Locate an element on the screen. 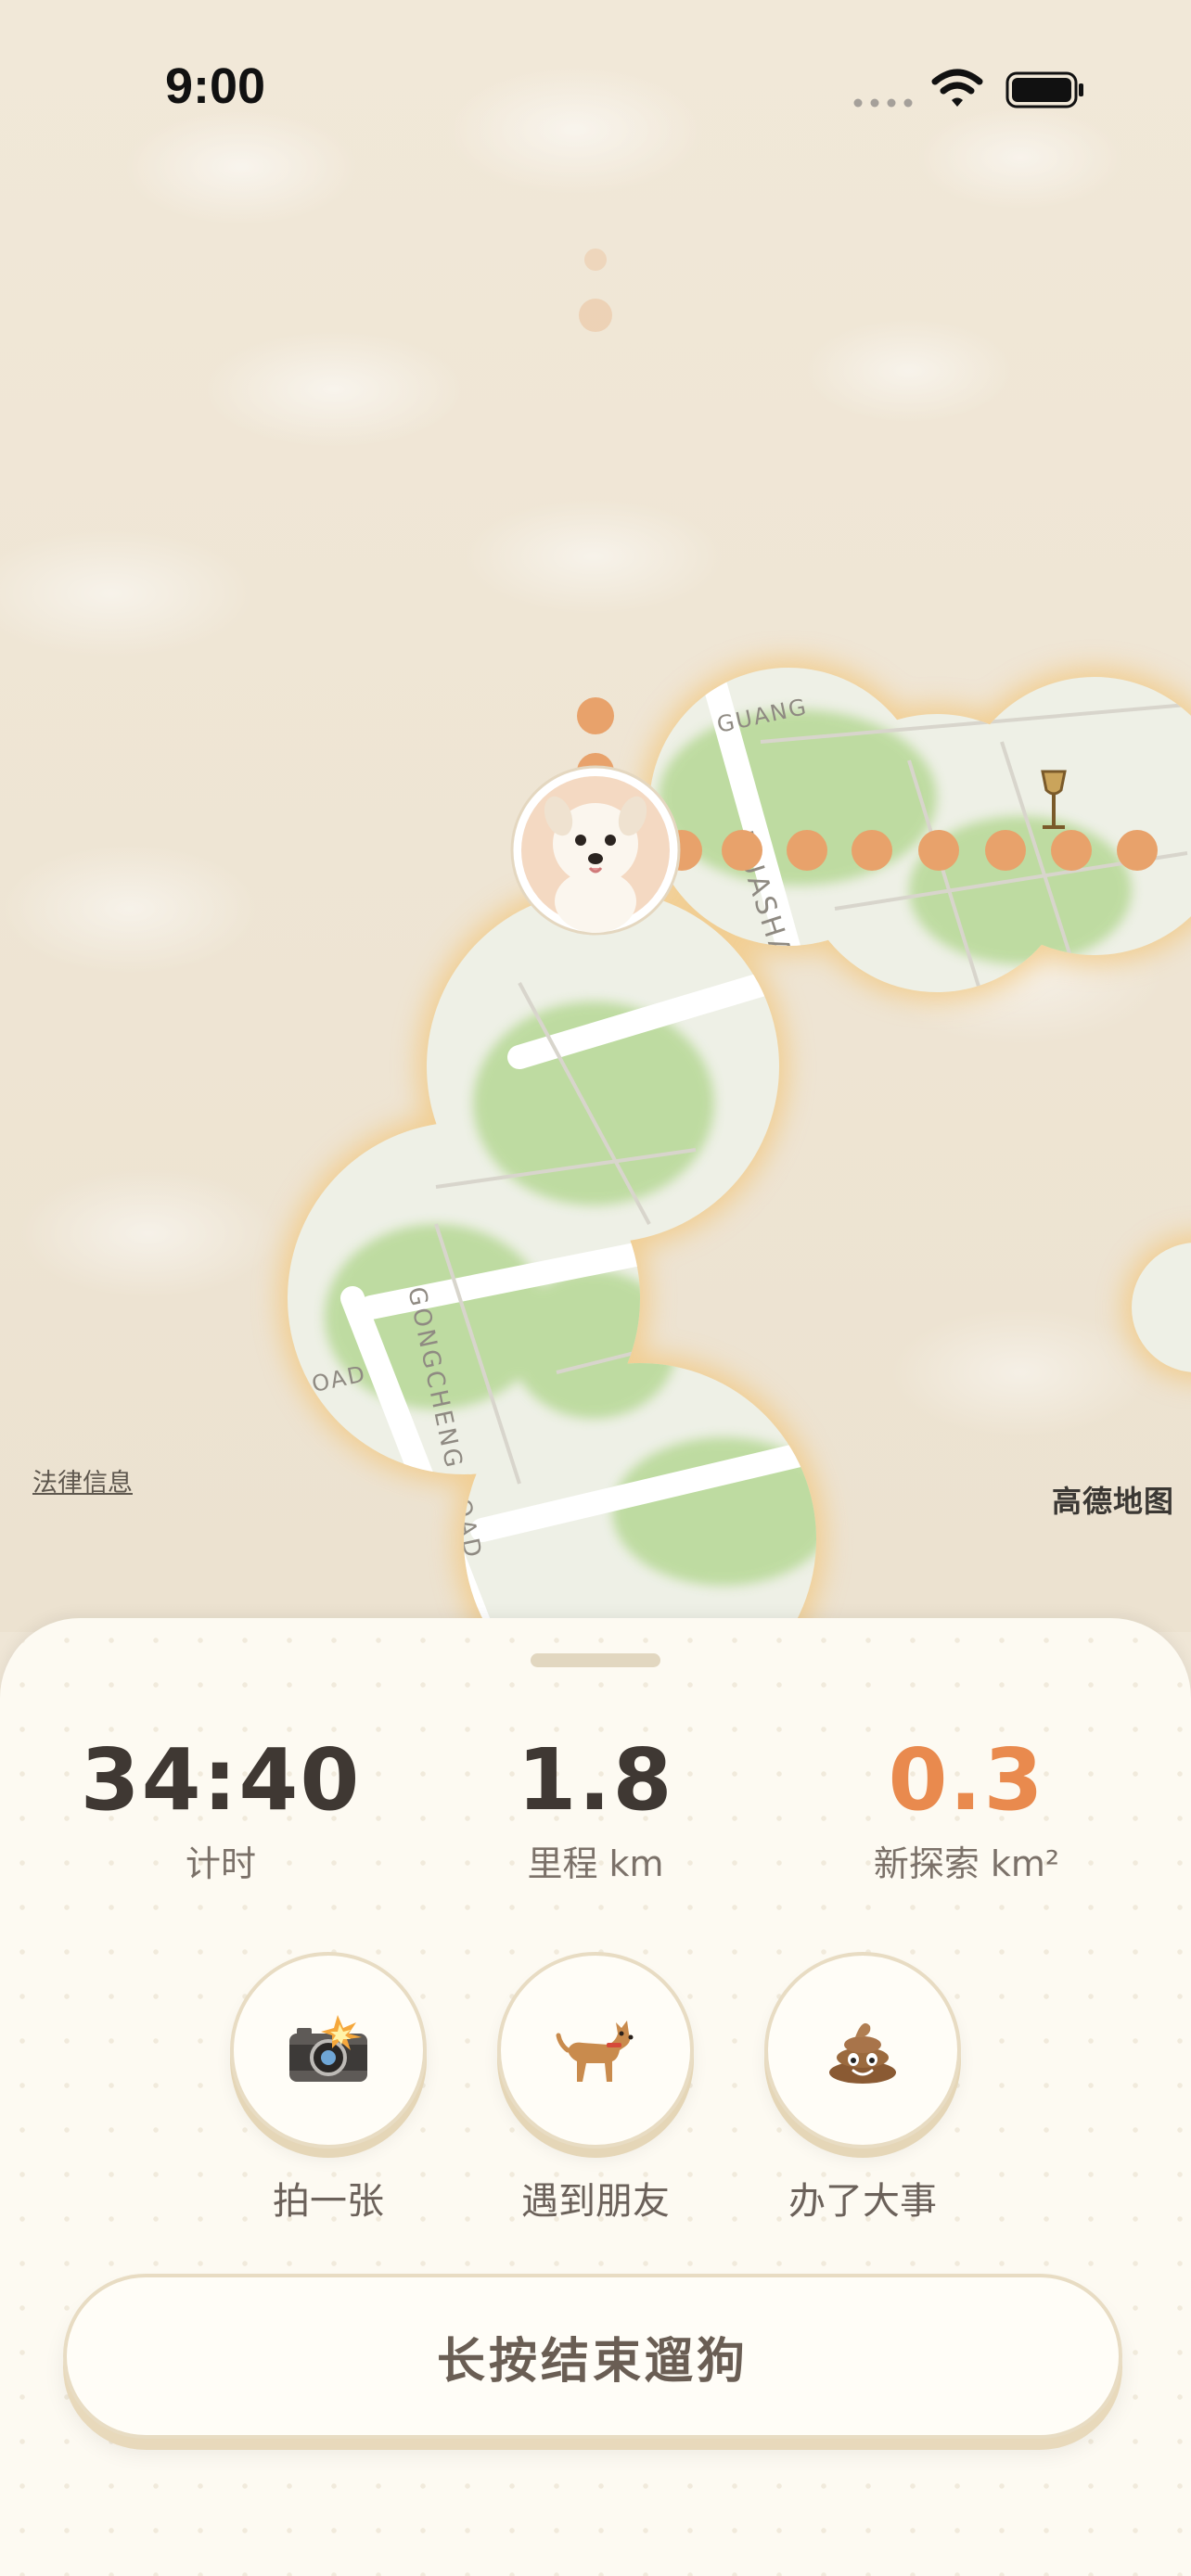 This screenshot has width=1191, height=2576. stat-distance: 1.8 里程 km is located at coordinates (595, 1806).